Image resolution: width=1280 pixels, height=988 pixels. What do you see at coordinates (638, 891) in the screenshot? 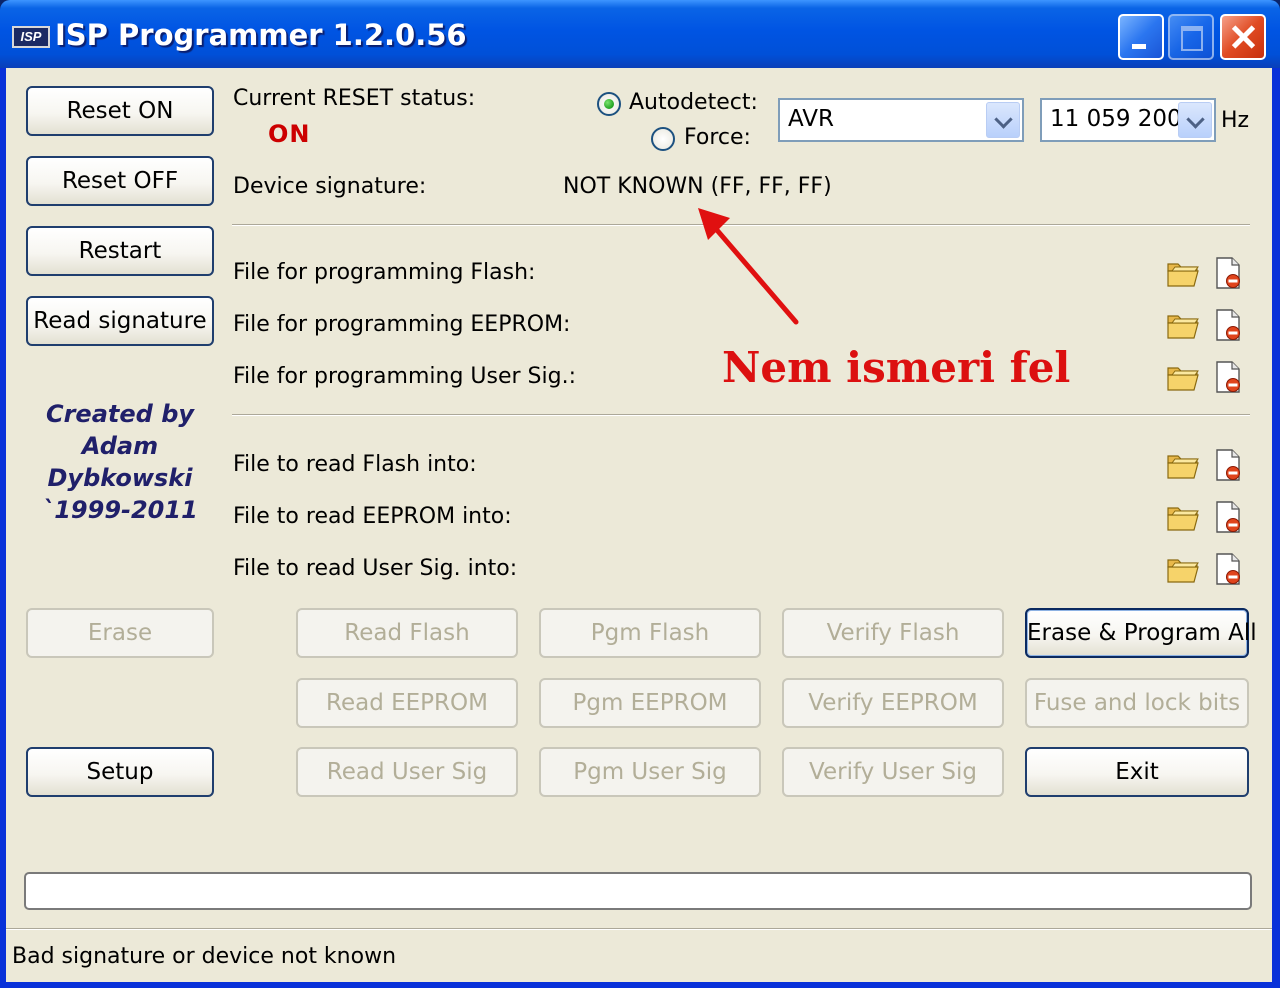
I see `progress-bar` at bounding box center [638, 891].